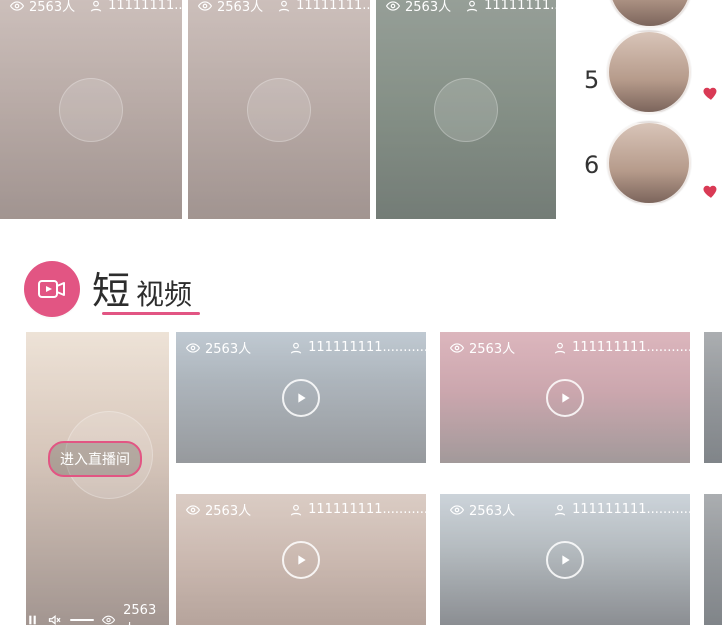 The width and height of the screenshot is (722, 637). I want to click on section-title-main: 短, so click(111, 291).